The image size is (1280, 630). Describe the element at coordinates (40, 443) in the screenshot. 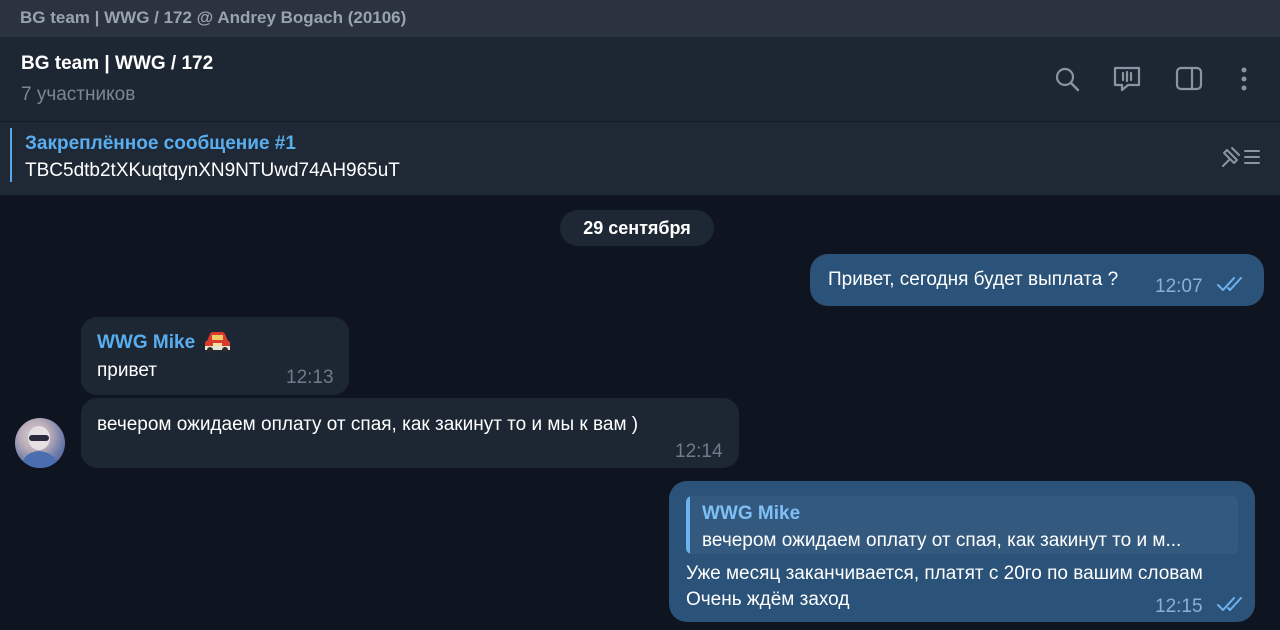

I see `user-avatar` at that location.